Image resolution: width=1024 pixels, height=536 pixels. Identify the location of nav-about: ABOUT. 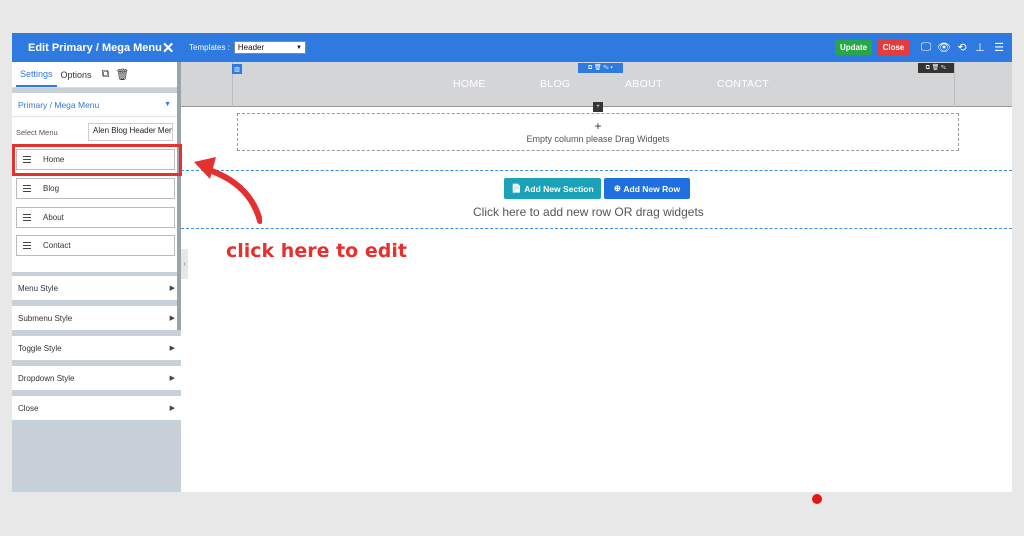
(644, 84).